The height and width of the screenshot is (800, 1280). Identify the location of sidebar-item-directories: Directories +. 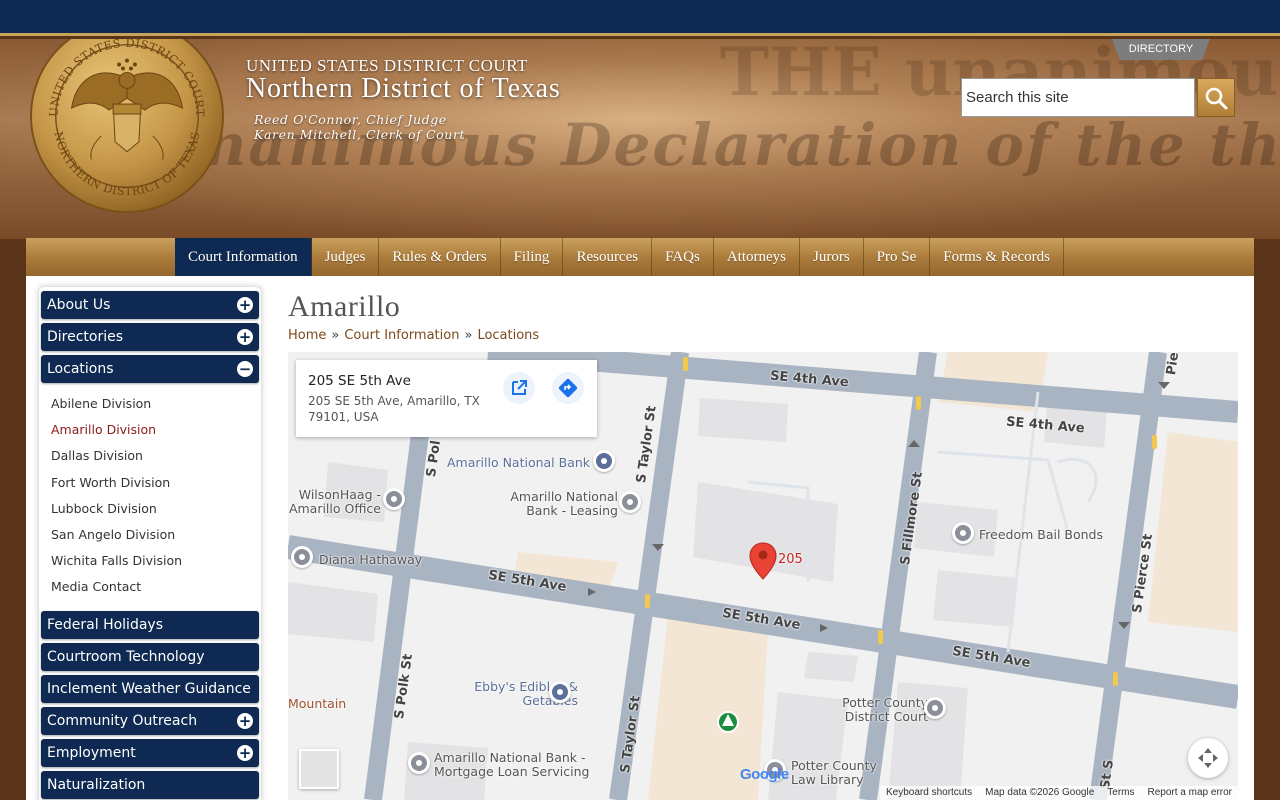
(150, 337).